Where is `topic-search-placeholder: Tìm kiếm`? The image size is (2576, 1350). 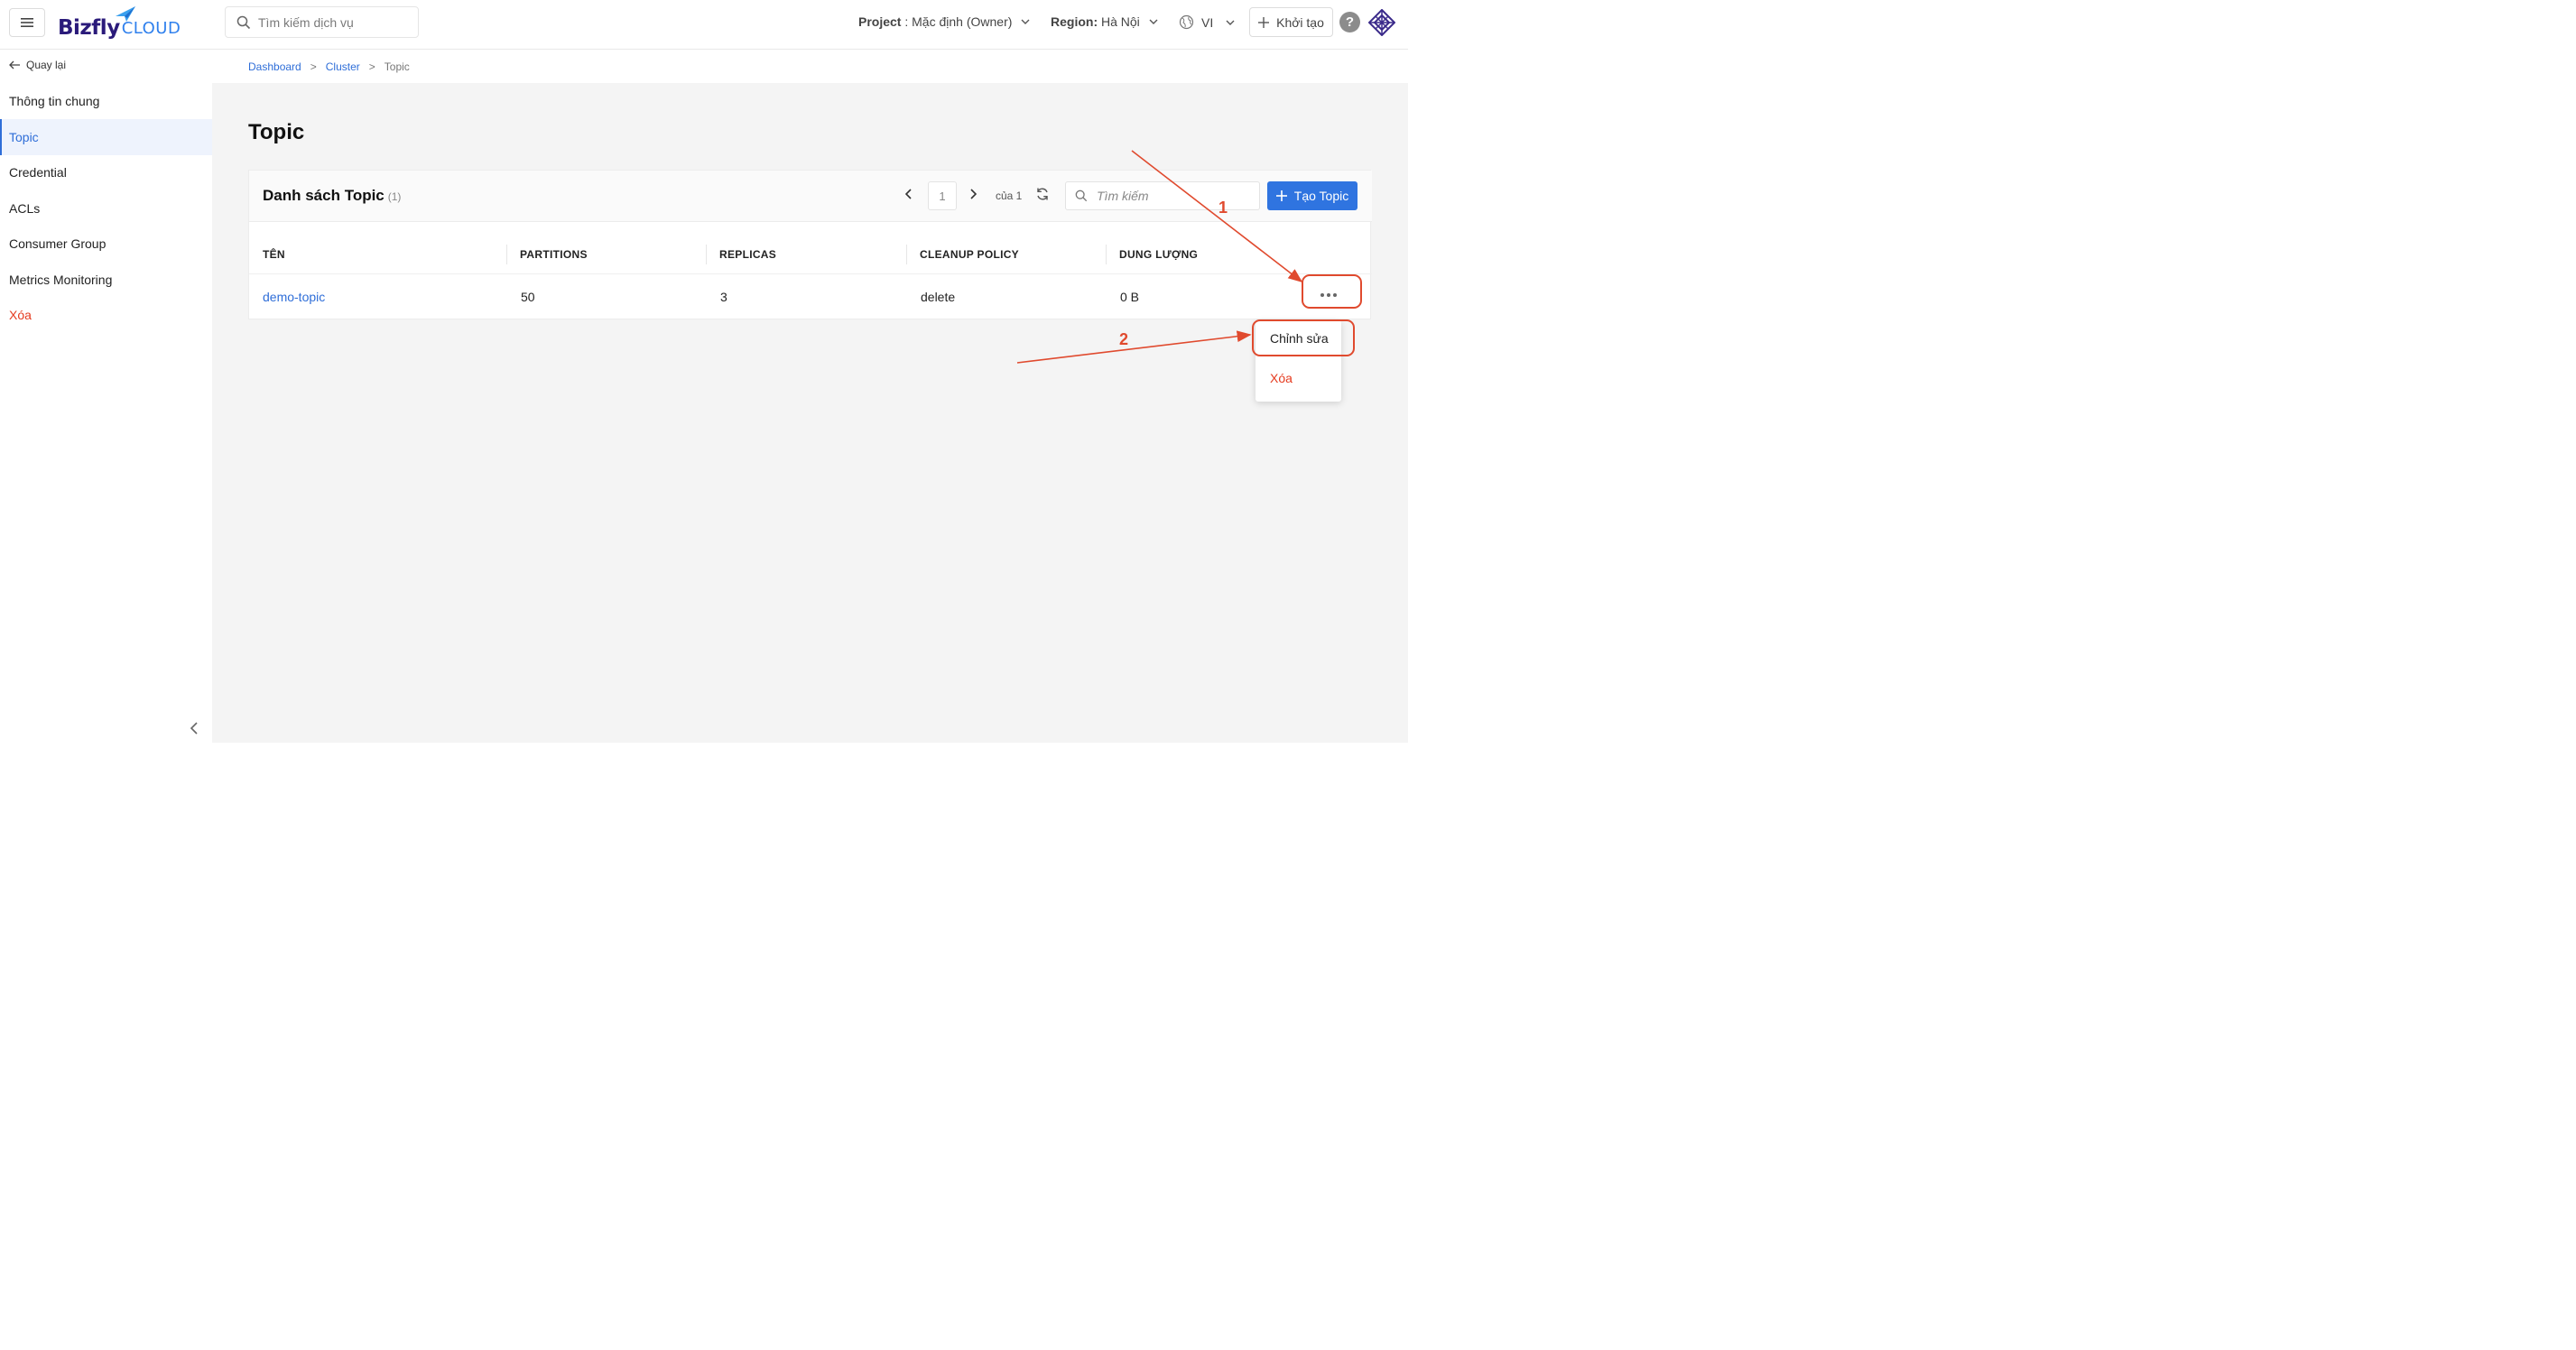
topic-search-placeholder: Tìm kiếm is located at coordinates (1123, 196).